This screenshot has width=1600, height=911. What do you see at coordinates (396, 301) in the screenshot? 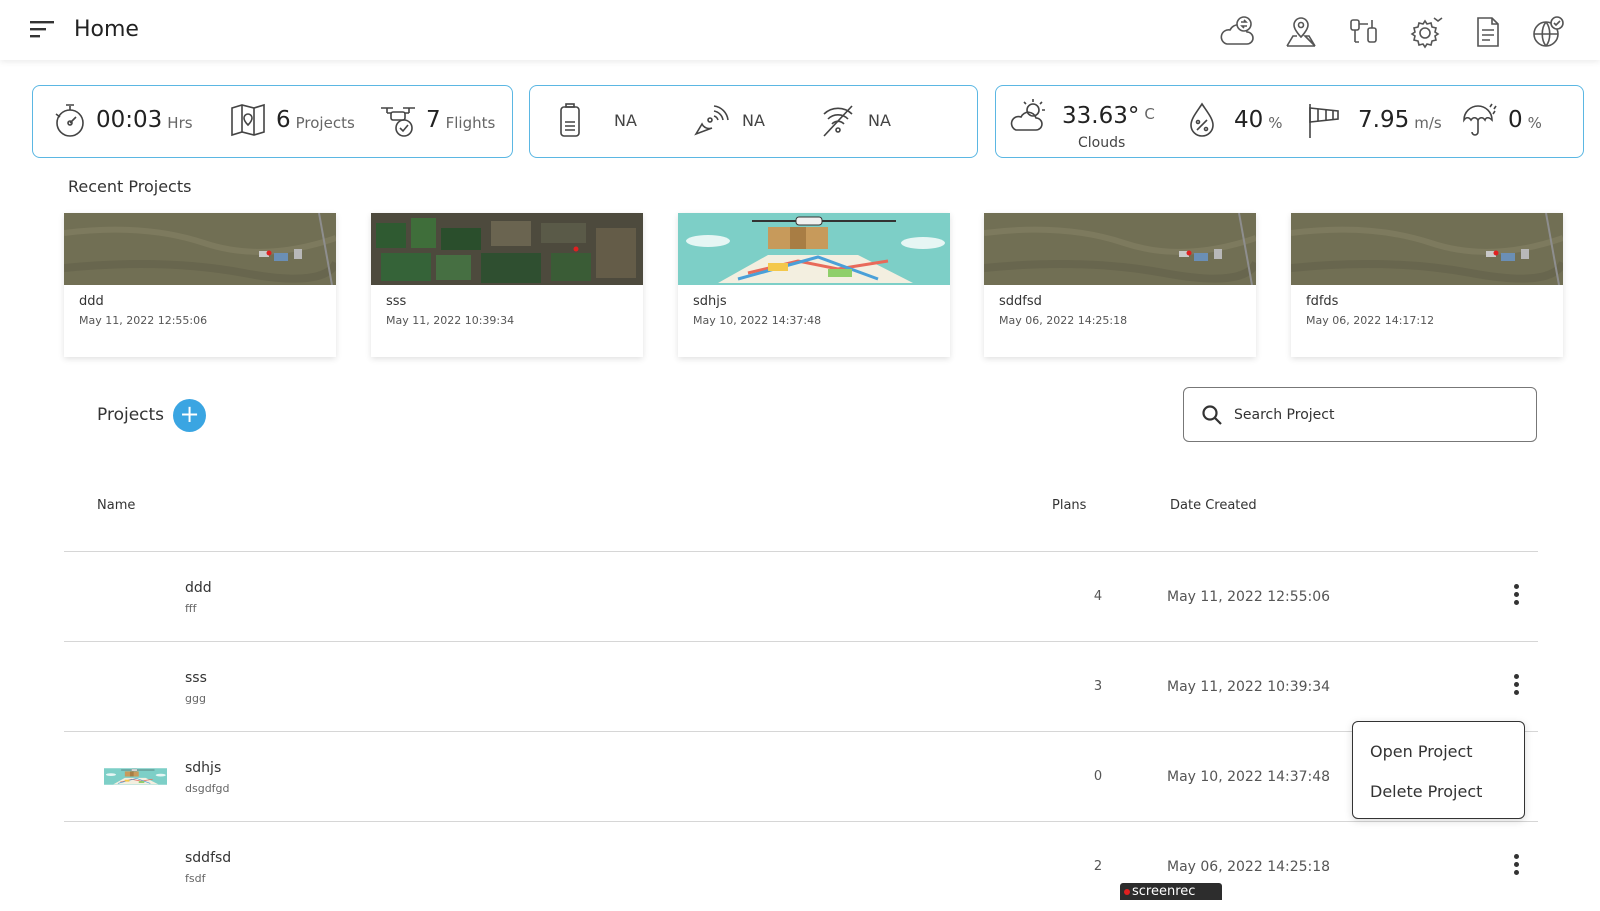
I see `recent-project-name: sss` at bounding box center [396, 301].